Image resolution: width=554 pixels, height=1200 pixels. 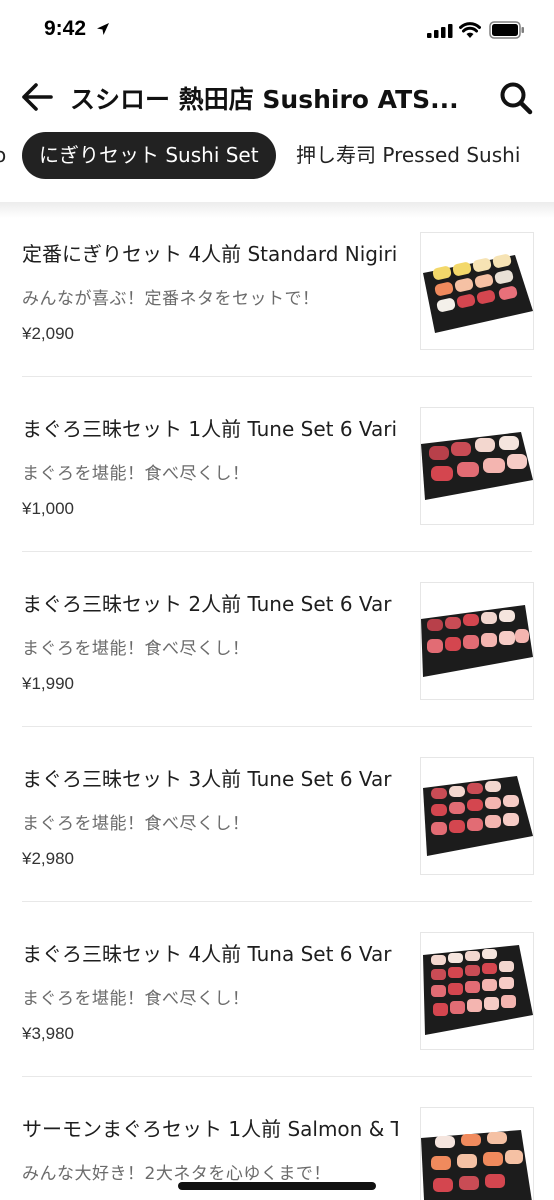 What do you see at coordinates (277, 1186) in the screenshot?
I see `home-indicator` at bounding box center [277, 1186].